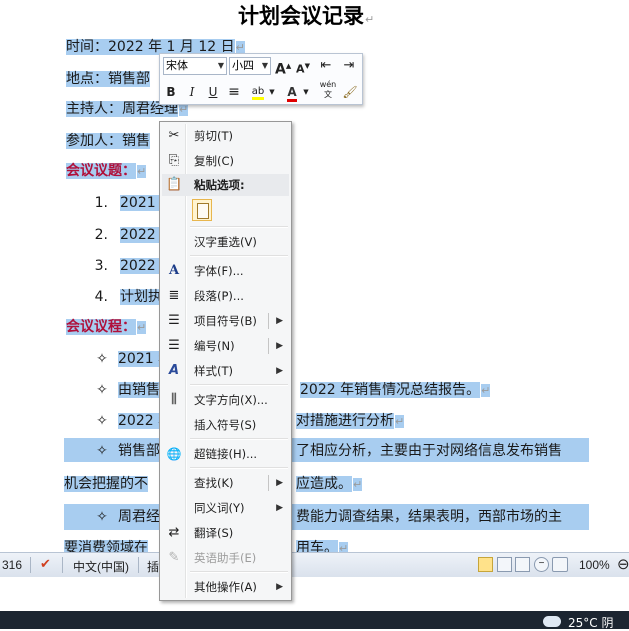 This screenshot has width=629, height=631. Describe the element at coordinates (395, 390) in the screenshot. I see `process-item-tail: 2022 年销售情况总结报告。↵` at that location.